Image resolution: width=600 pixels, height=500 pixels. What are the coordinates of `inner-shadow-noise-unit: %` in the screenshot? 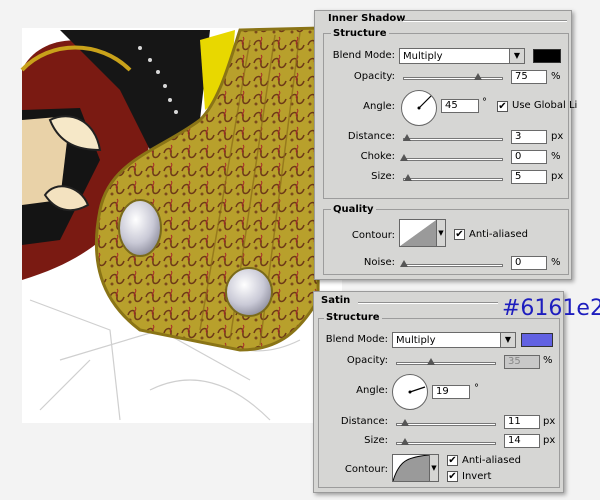 It's located at (556, 262).